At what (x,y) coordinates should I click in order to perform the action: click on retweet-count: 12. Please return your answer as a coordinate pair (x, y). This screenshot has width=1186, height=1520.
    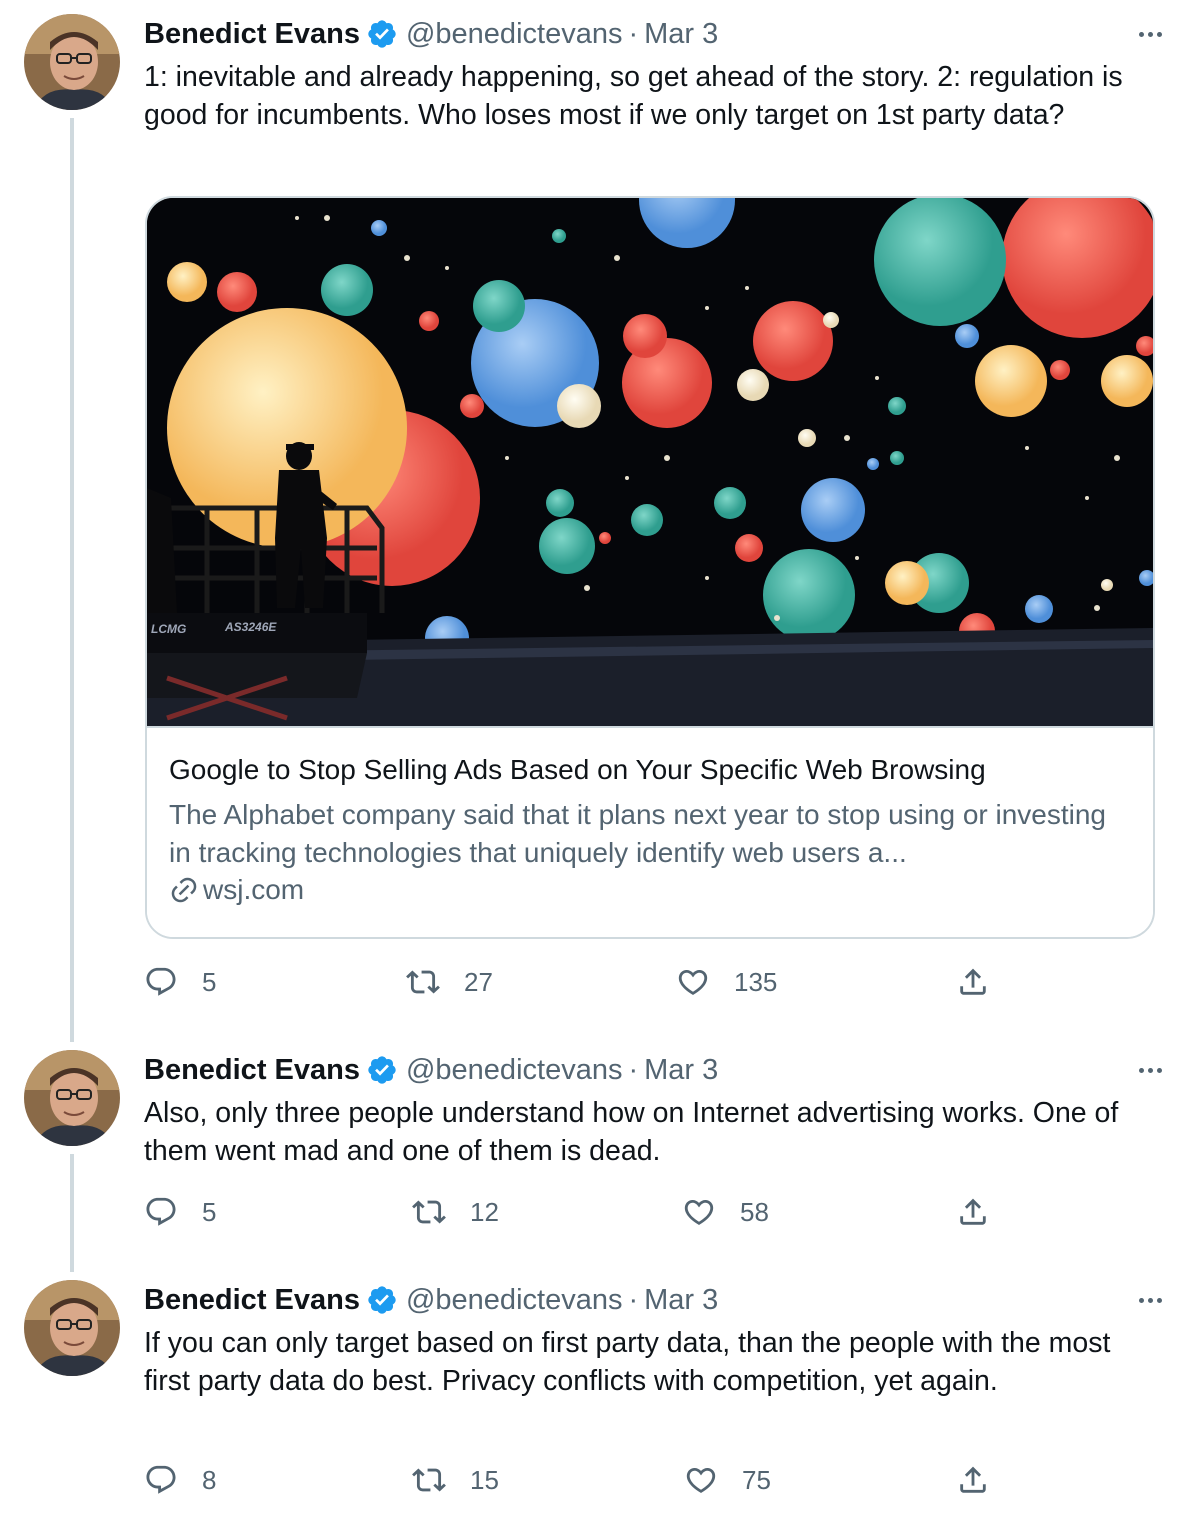
    Looking at the image, I should click on (484, 1211).